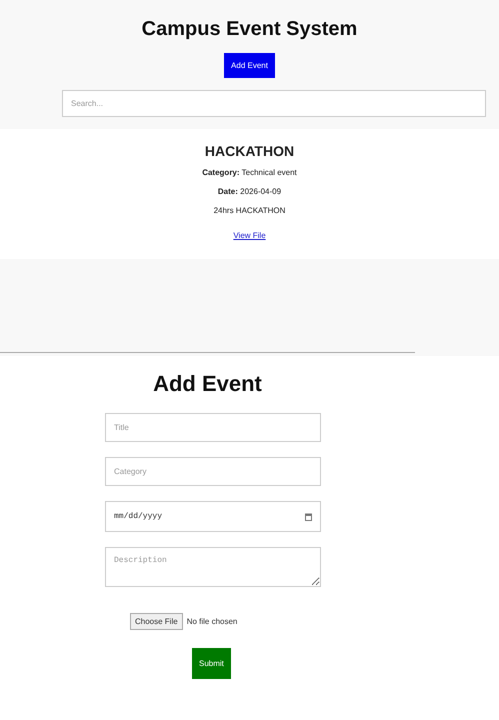 Image resolution: width=499 pixels, height=720 pixels. I want to click on text-field: Title, so click(213, 427).